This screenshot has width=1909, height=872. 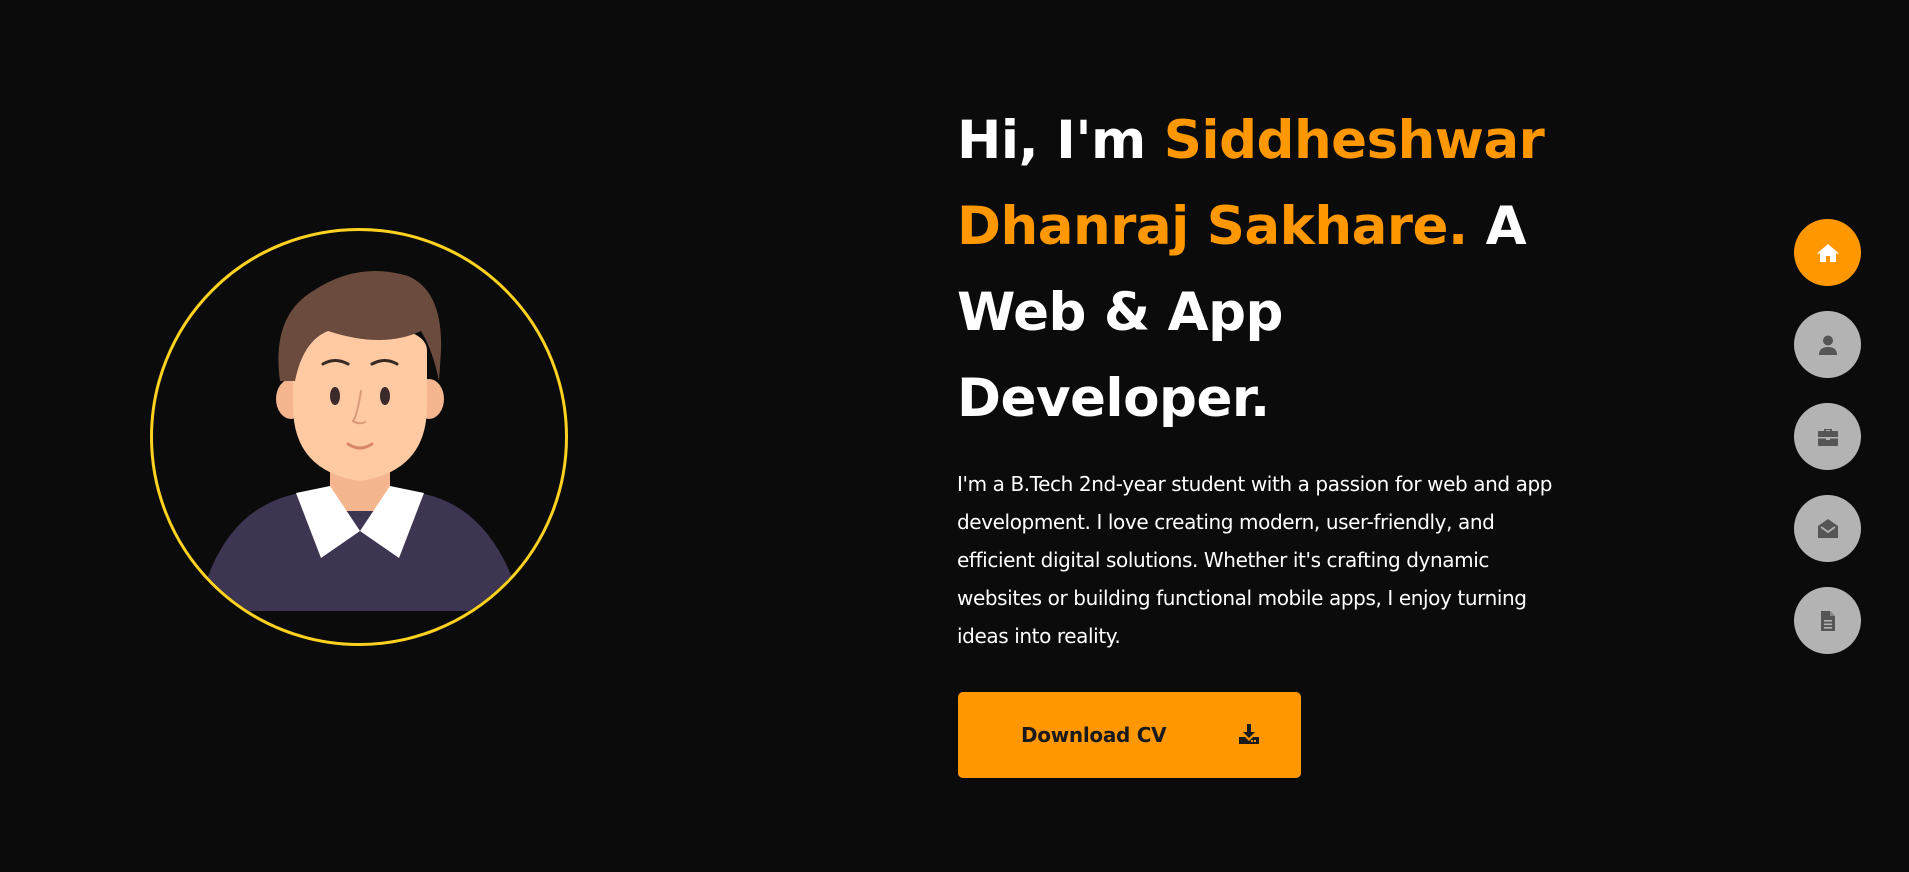 I want to click on nav-home-button, so click(x=1827, y=252).